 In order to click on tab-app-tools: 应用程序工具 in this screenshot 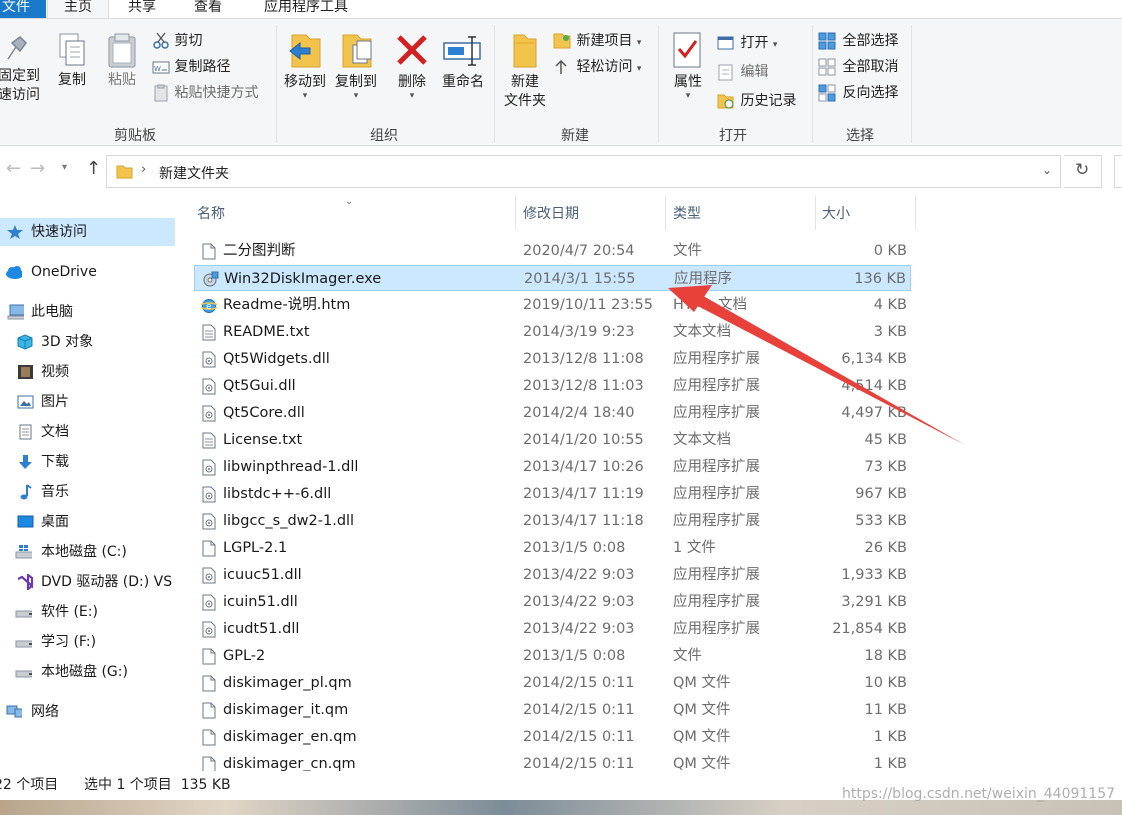, I will do `click(306, 9)`.